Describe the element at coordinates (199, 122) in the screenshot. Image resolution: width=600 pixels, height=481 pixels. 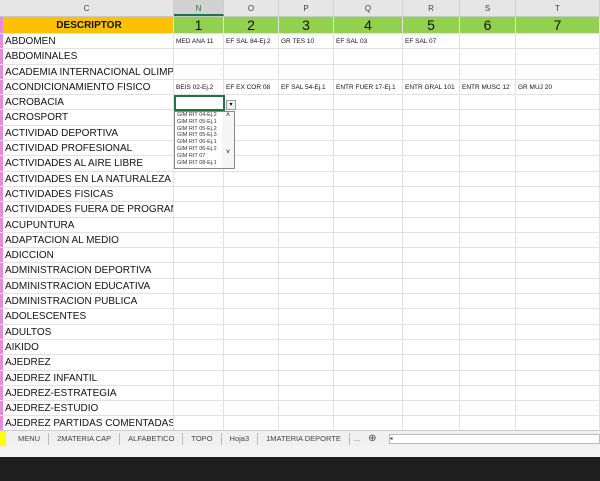
I see `dropdown-option: GIM RIT 05-Ej.1` at that location.